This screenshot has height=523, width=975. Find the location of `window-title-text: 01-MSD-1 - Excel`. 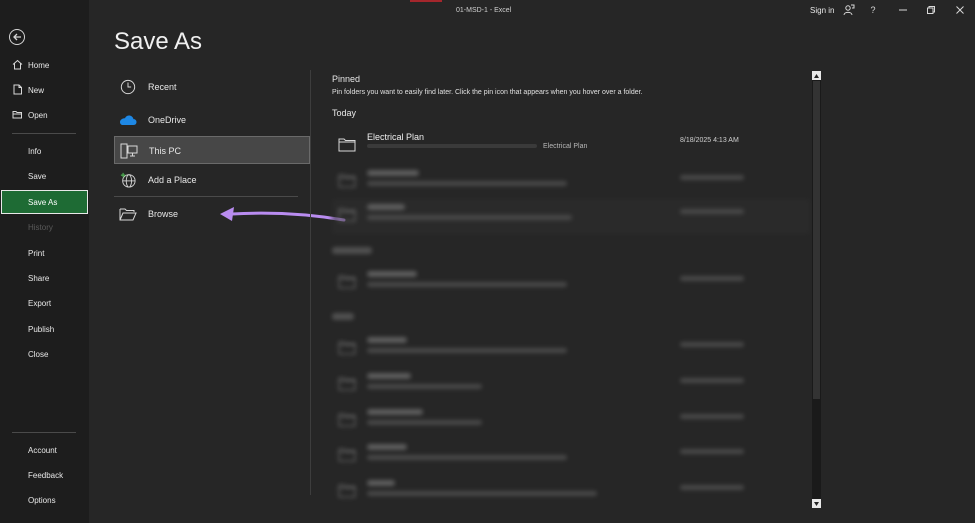

window-title-text: 01-MSD-1 - Excel is located at coordinates (484, 10).